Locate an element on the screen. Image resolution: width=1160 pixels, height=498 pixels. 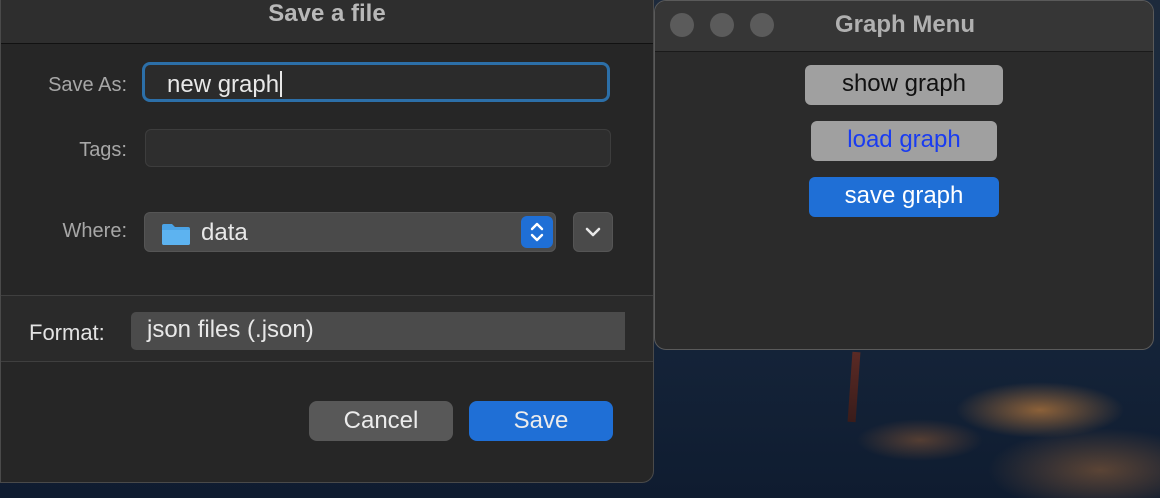
expand-dialog-button is located at coordinates (593, 232).